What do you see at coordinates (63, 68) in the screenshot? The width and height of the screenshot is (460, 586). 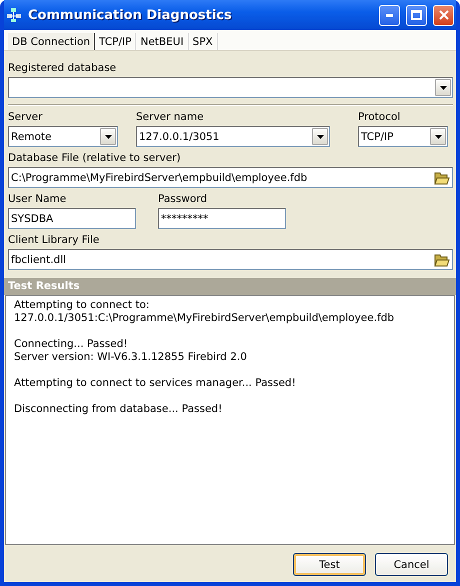 I see `field-label: Registered database` at bounding box center [63, 68].